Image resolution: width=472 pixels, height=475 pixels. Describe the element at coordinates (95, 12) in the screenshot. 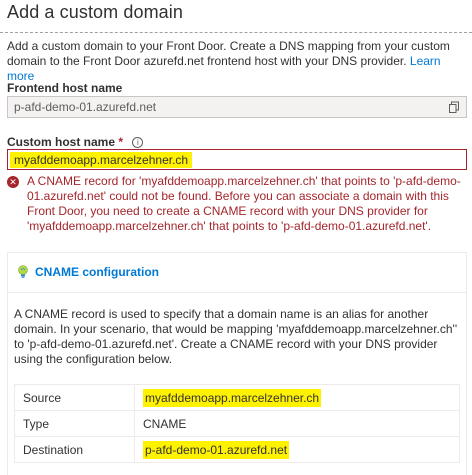

I see `page-title: Add a custom domain` at that location.